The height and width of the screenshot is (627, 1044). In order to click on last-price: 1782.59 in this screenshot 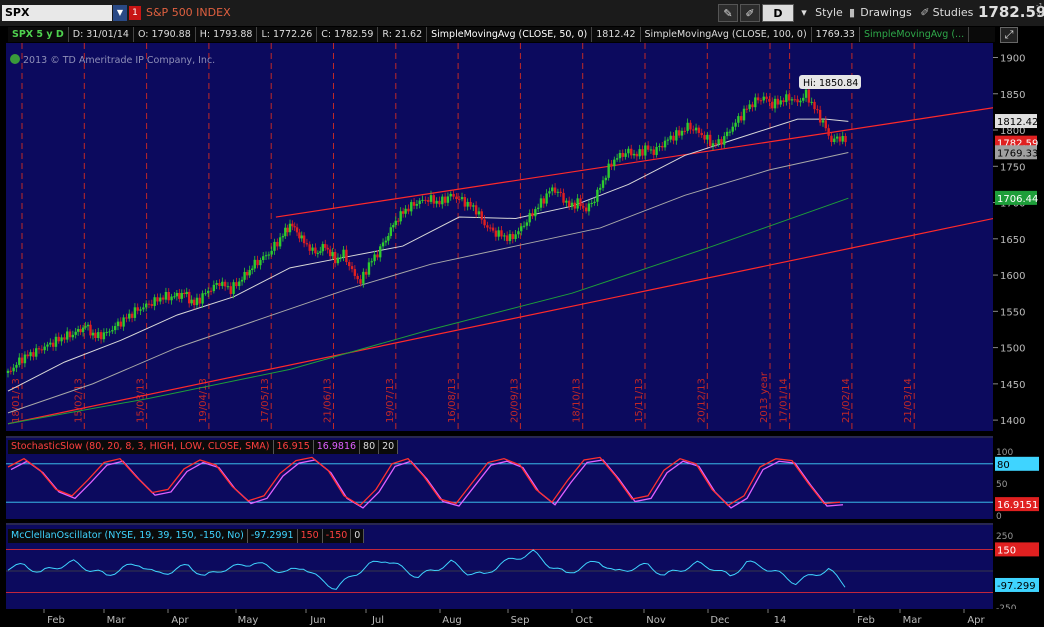, I will do `click(1011, 12)`.